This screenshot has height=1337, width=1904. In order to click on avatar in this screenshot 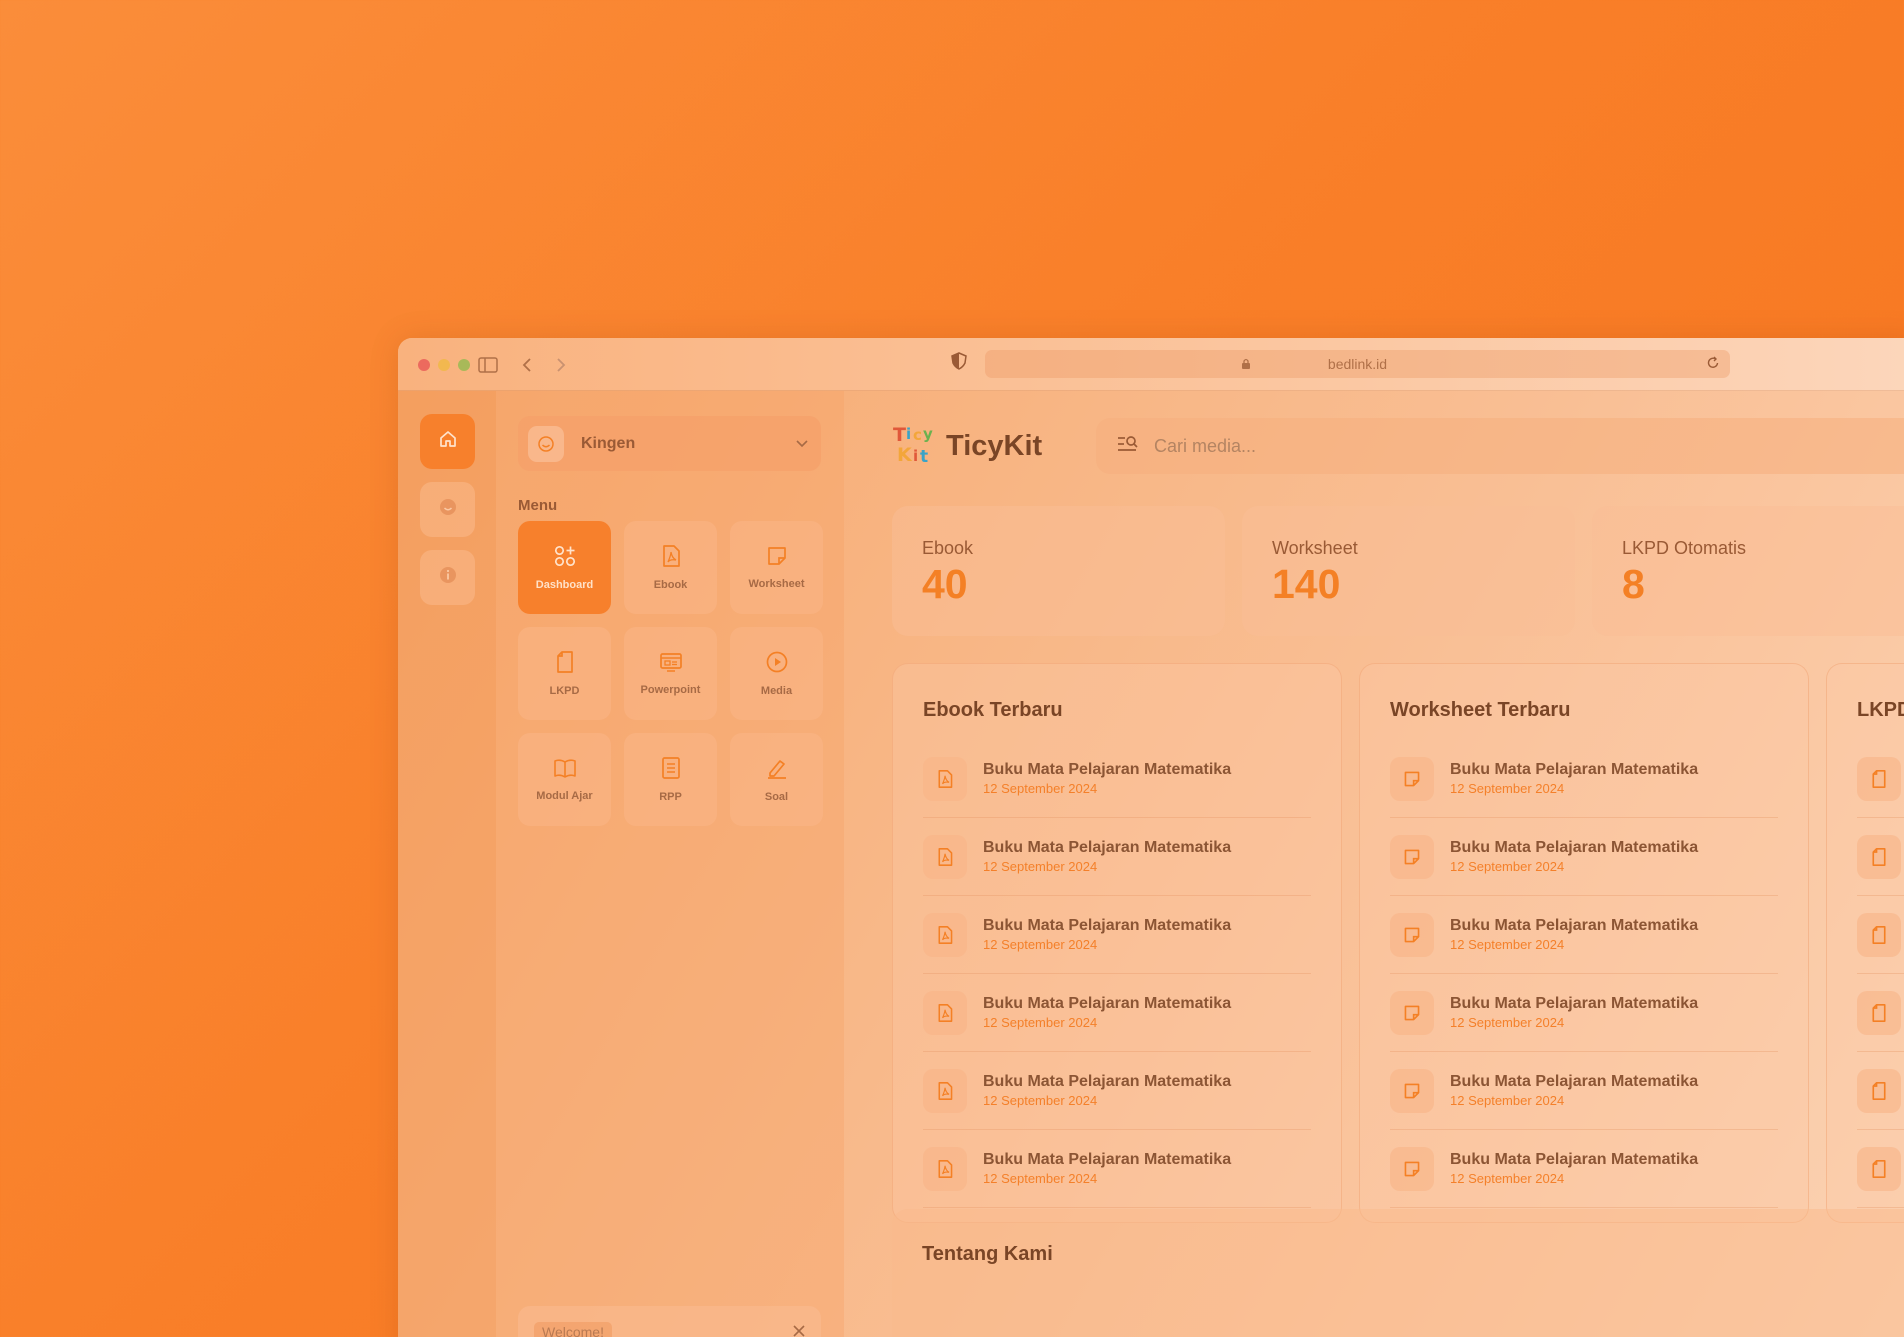, I will do `click(546, 443)`.